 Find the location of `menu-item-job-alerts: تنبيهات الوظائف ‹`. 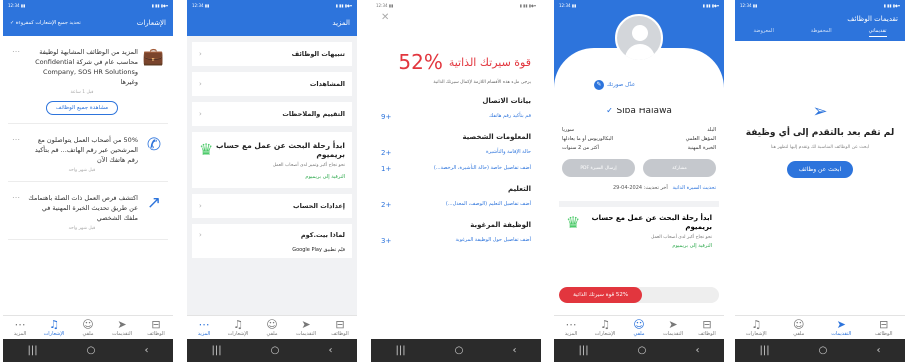

menu-item-job-alerts: تنبيهات الوظائف ‹ is located at coordinates (272, 54).